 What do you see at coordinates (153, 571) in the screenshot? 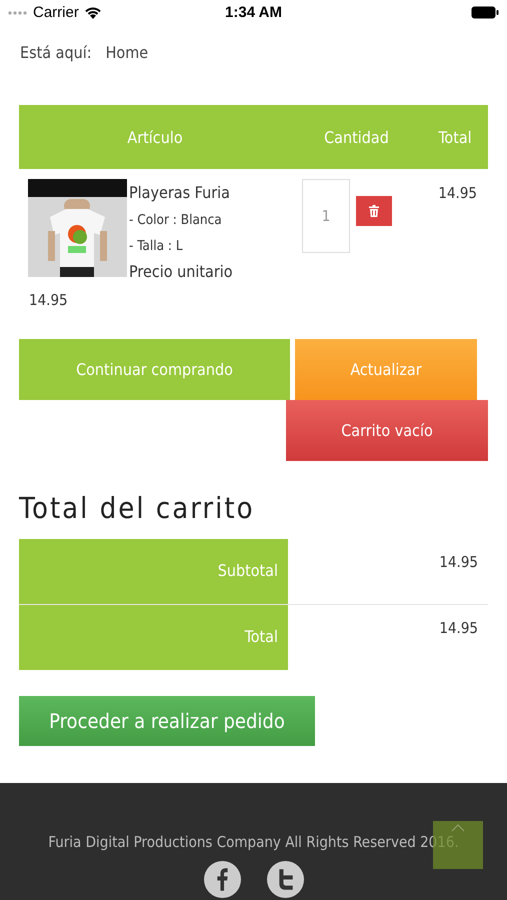
I see `totals-label: Subtotal` at bounding box center [153, 571].